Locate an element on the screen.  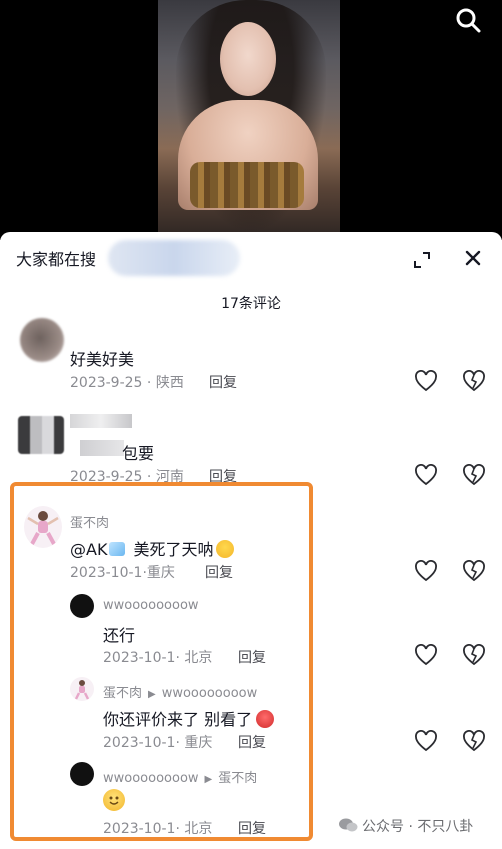
comment-meta: 2023-10-1·重庆 is located at coordinates (122, 573).